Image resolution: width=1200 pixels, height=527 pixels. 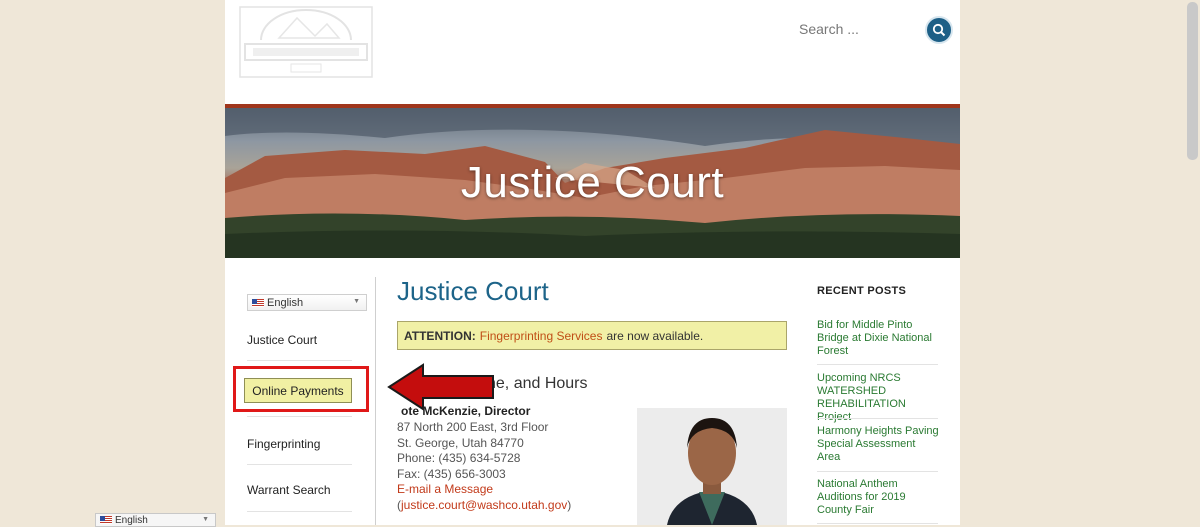 I want to click on hero-title: Justice Court, so click(x=592, y=182).